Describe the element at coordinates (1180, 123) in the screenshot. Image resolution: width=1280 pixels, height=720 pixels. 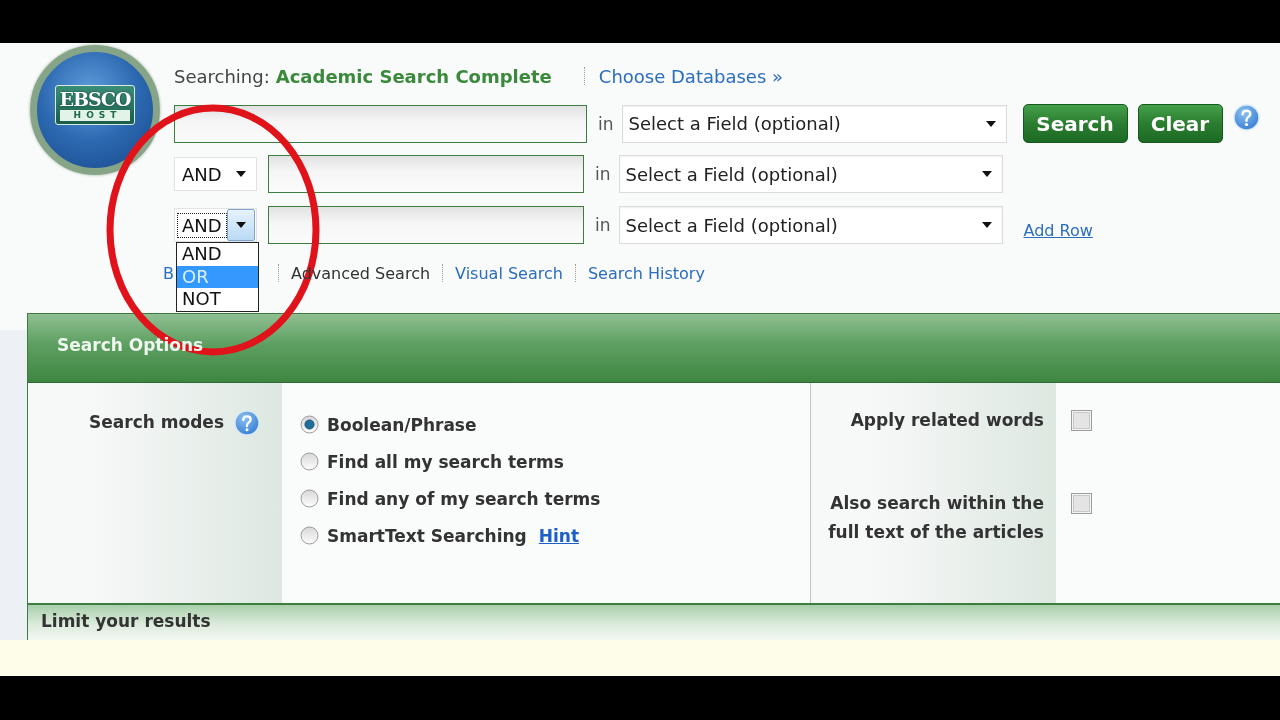
I see `clear-button: Clear` at that location.